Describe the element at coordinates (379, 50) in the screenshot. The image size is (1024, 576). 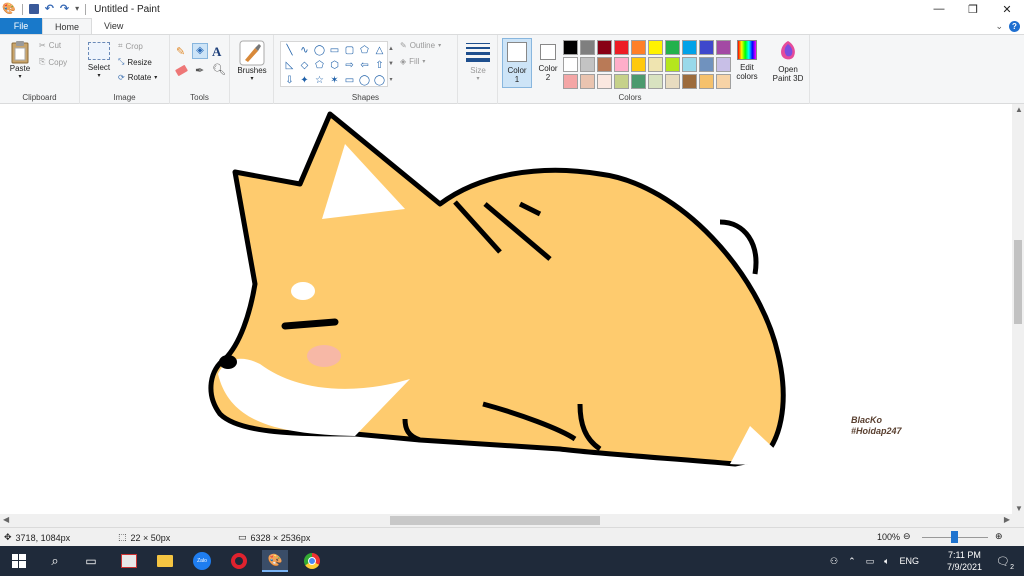
I see `shape-option: △` at that location.